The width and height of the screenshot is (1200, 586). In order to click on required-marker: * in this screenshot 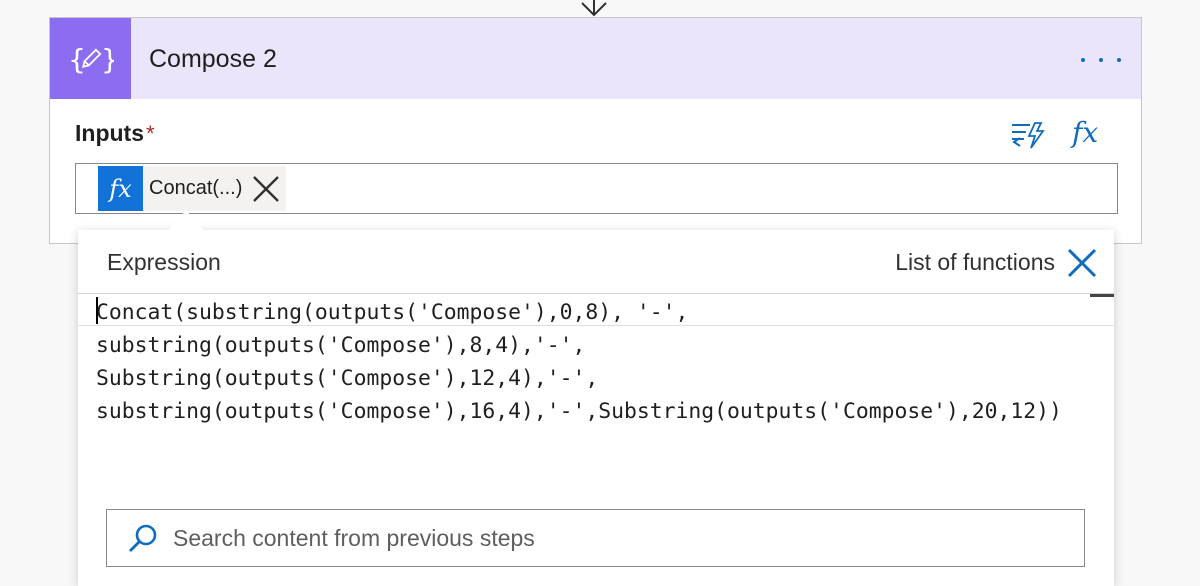, I will do `click(150, 133)`.